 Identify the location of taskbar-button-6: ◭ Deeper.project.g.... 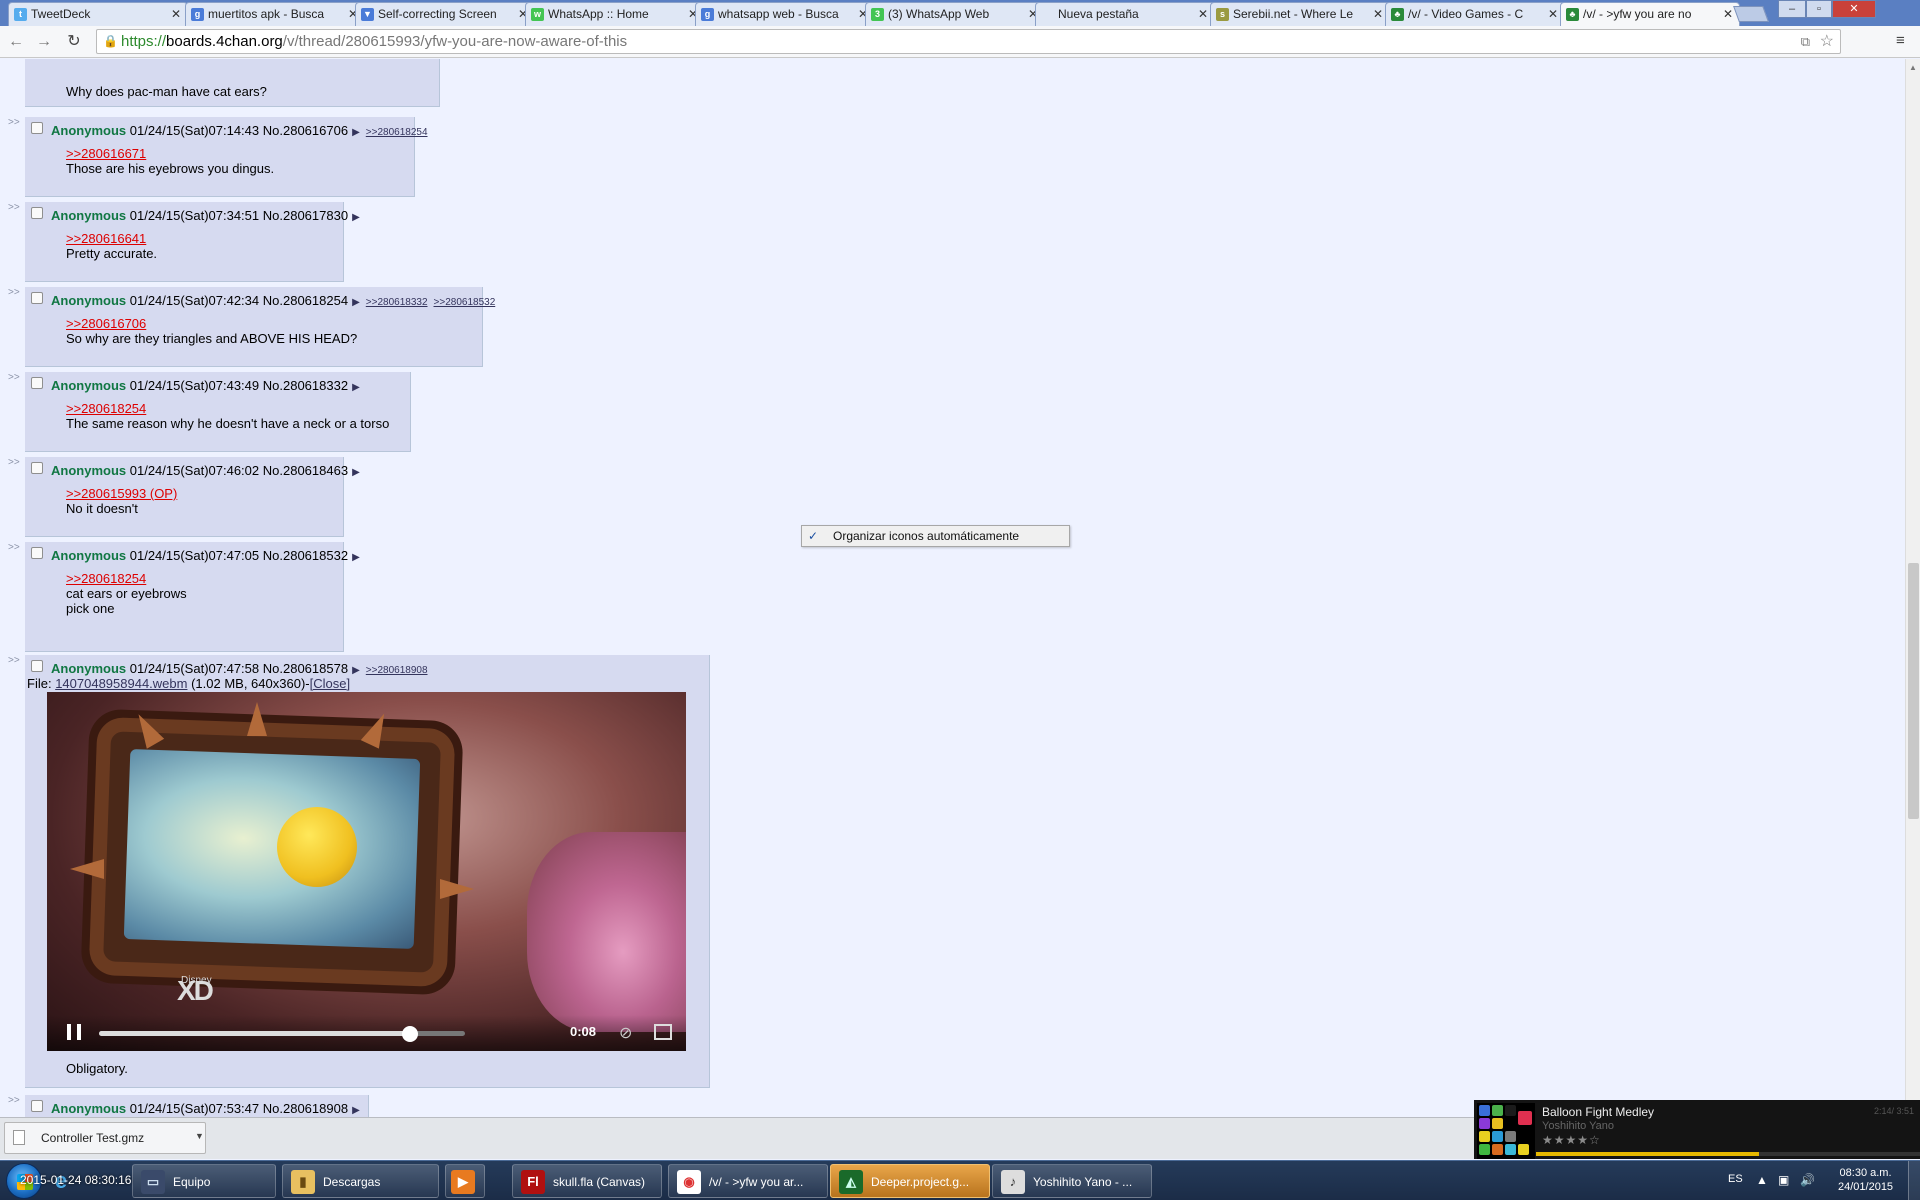
(910, 1181).